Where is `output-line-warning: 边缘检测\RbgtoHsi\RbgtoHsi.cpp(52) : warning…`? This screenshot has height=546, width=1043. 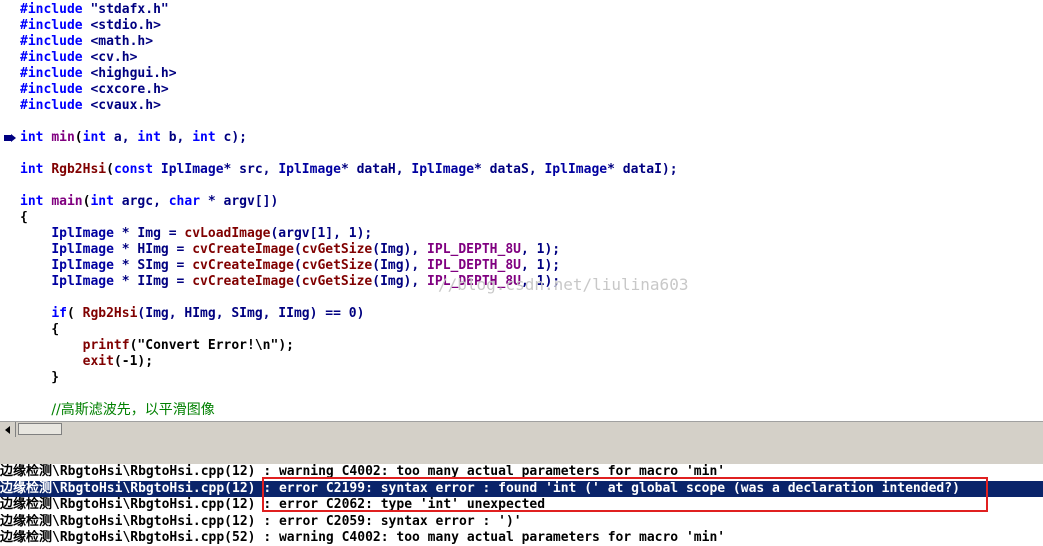
output-line-warning: 边缘检测\RbgtoHsi\RbgtoHsi.cpp(52) : warning… is located at coordinates (521, 538).